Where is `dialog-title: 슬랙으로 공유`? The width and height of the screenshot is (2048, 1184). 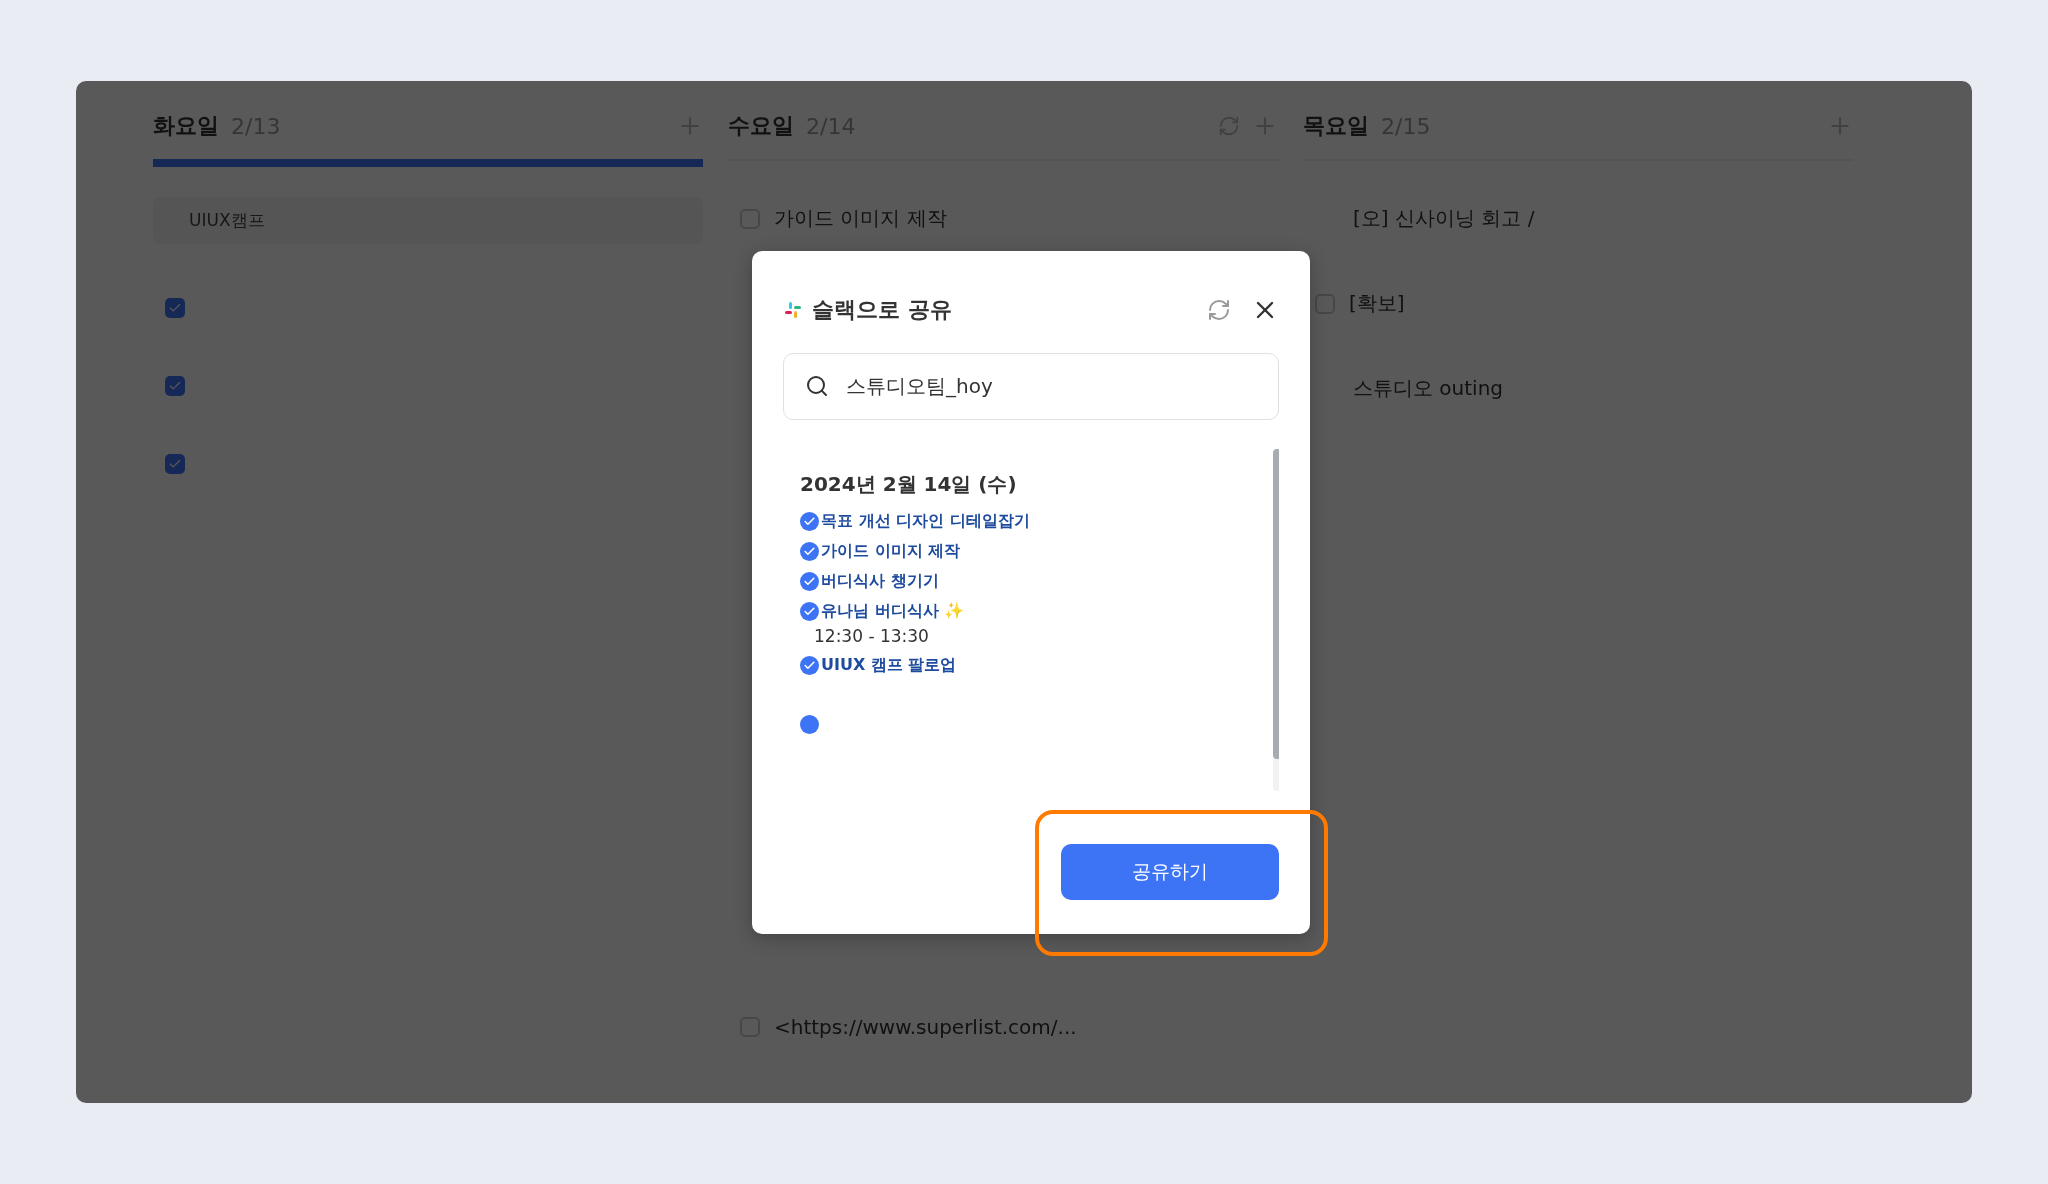 dialog-title: 슬랙으로 공유 is located at coordinates (882, 310).